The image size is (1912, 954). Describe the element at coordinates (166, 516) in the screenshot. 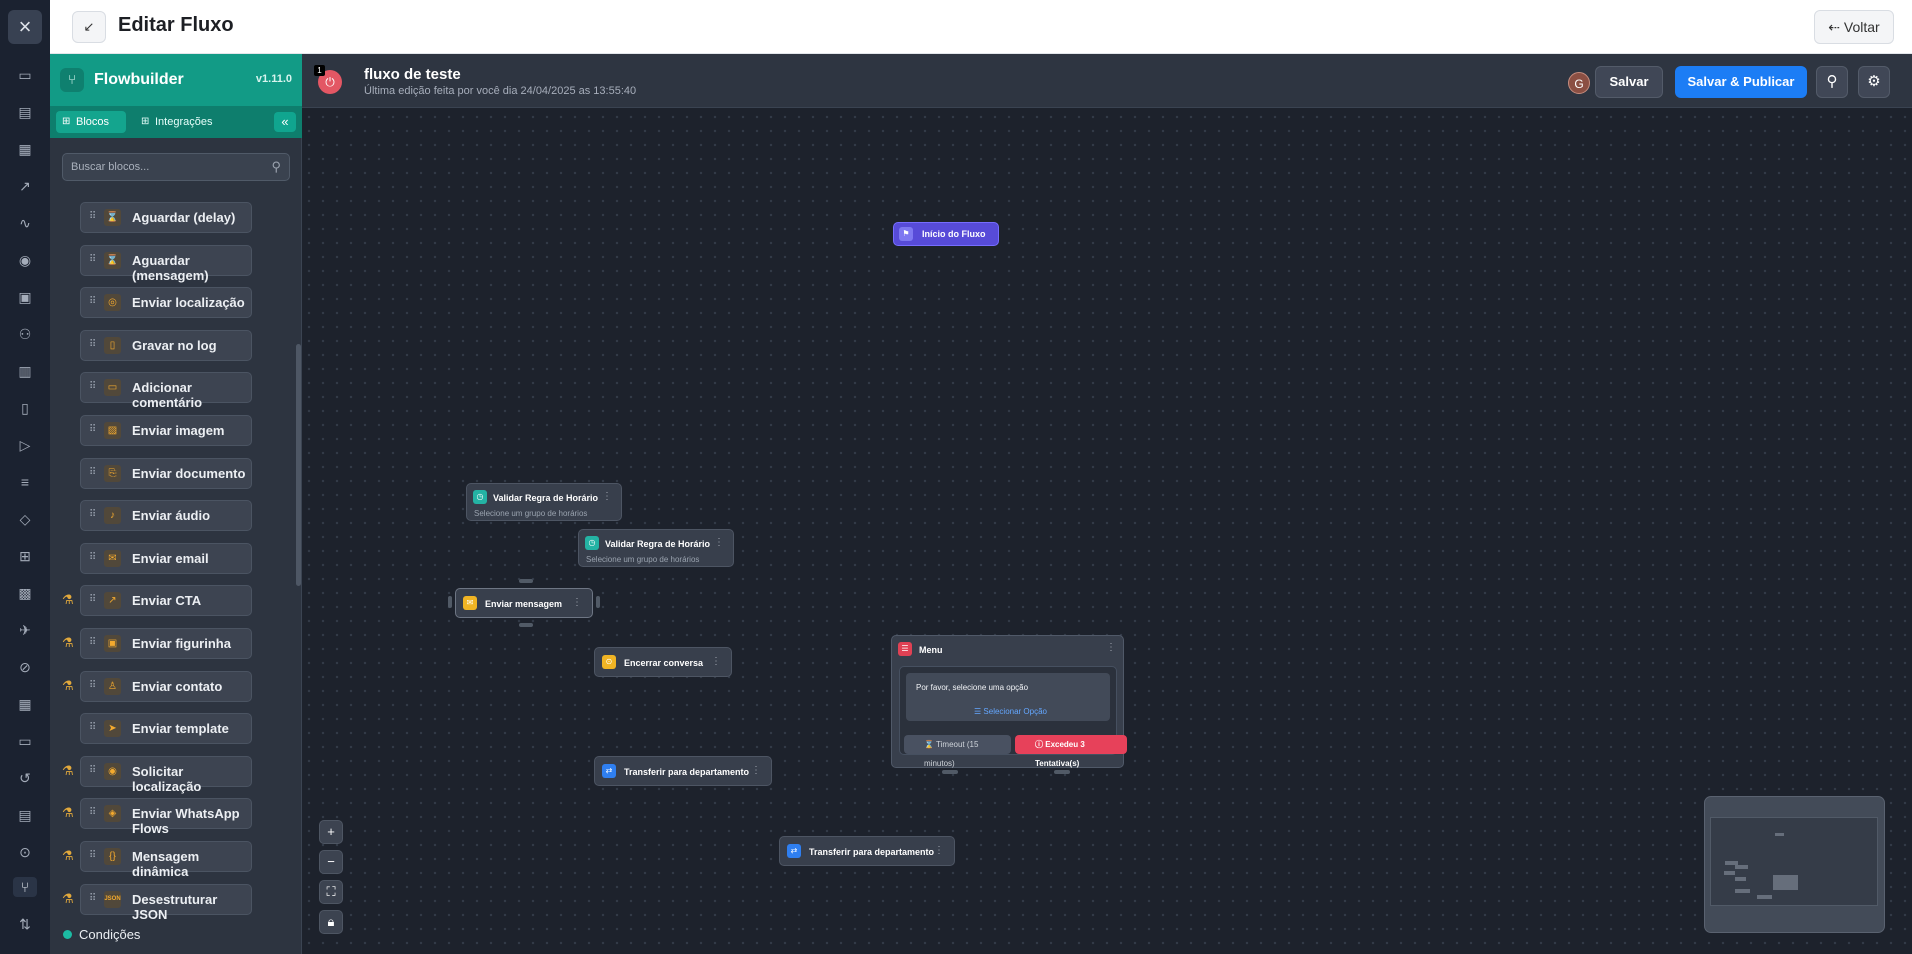

I see `block-item: ⠿ ♪ Enviar áudio` at that location.